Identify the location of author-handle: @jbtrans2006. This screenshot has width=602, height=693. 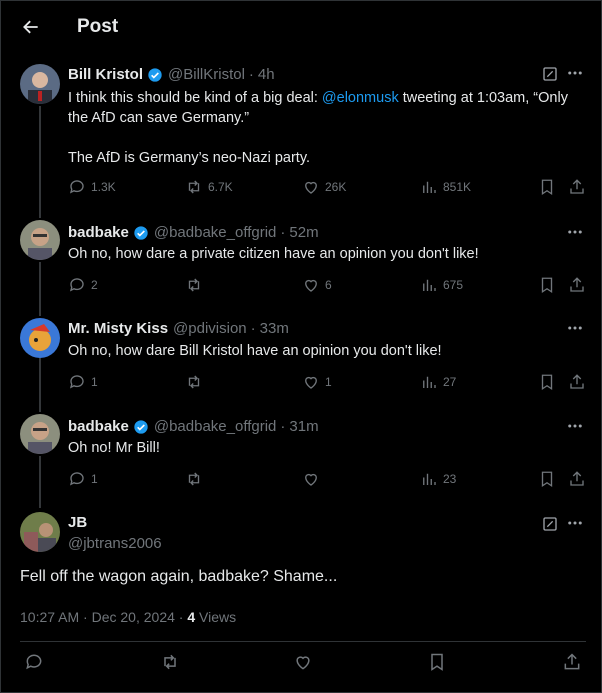
(115, 543).